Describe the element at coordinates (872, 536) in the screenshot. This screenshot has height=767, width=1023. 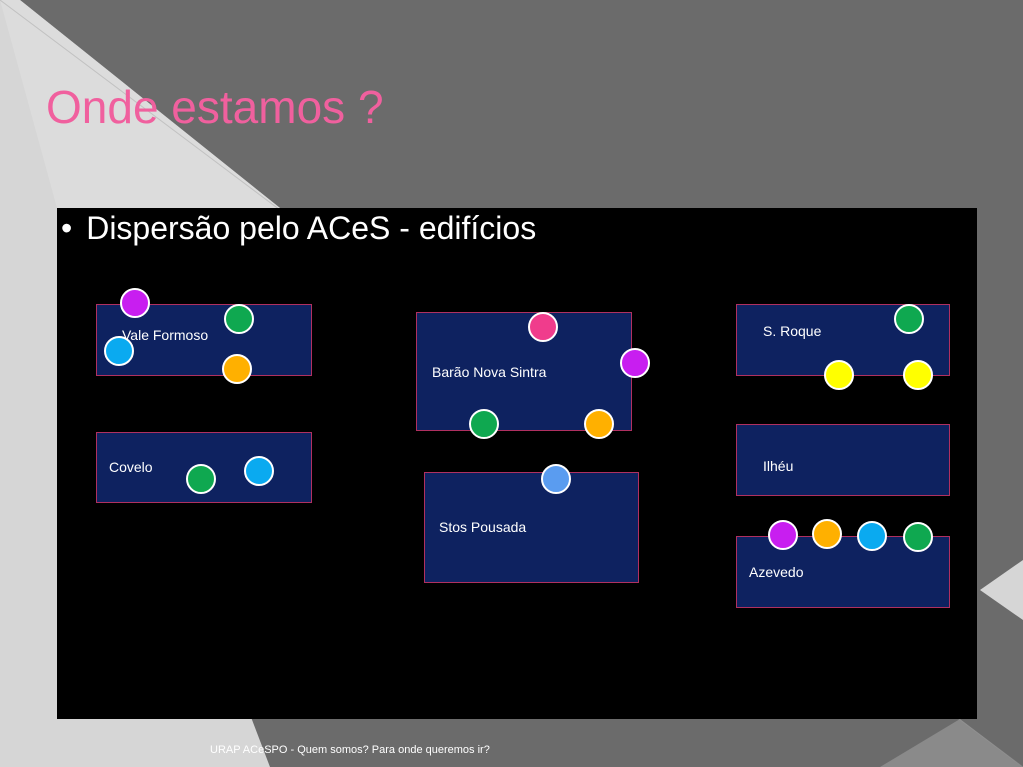
I see `marker-cyan-azevedo` at that location.